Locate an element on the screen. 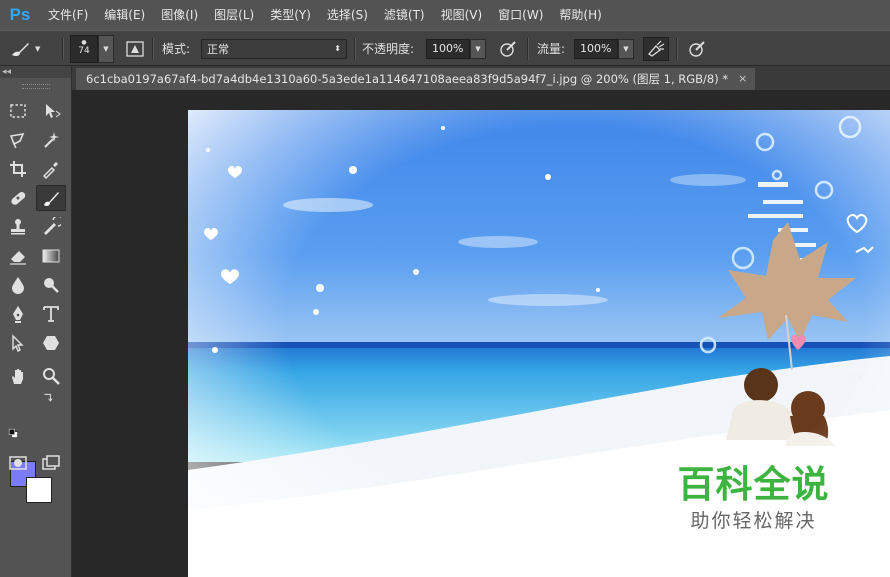 This screenshot has width=890, height=577. toolbox: ◂◂ is located at coordinates (36, 321).